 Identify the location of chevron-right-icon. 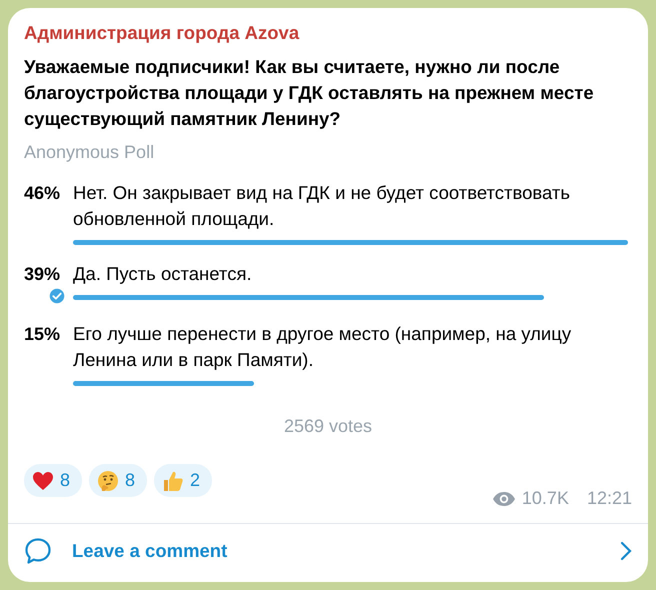
(626, 551).